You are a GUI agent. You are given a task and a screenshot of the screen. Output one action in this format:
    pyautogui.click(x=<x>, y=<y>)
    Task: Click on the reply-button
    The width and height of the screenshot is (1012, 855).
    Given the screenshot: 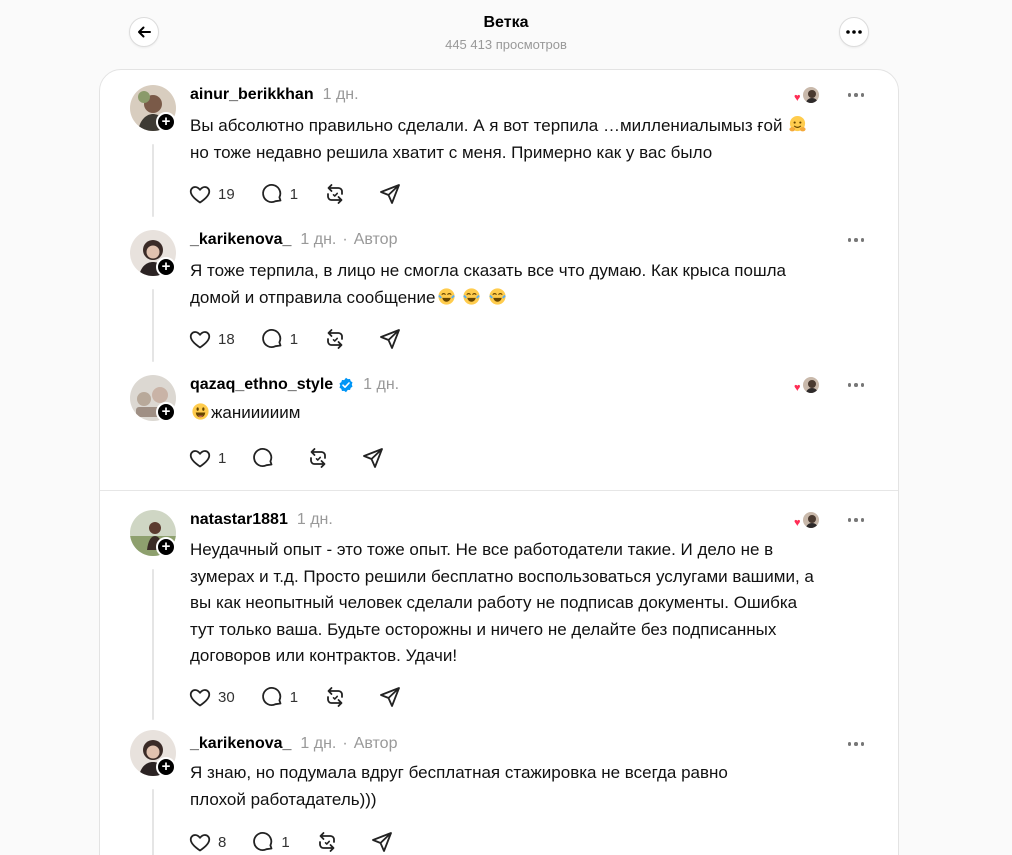 What is the action you would take?
    pyautogui.click(x=263, y=458)
    